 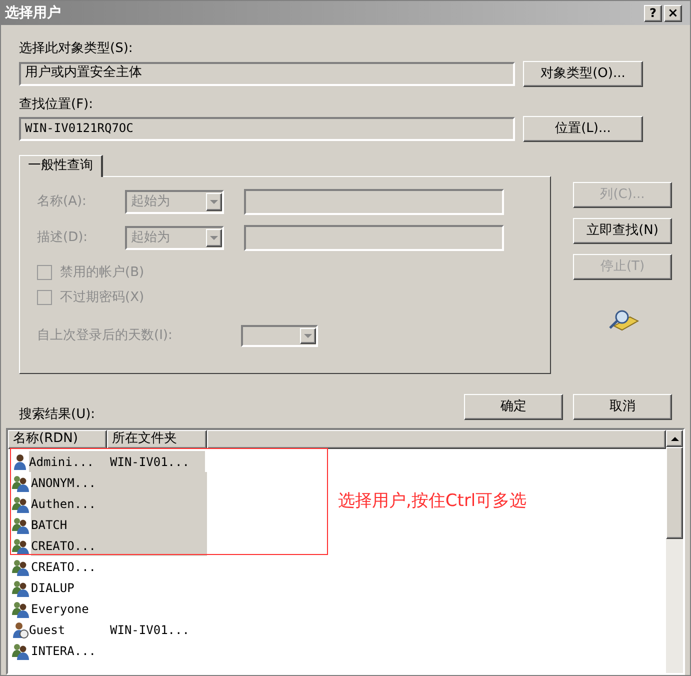 I want to click on tab: 一般性查询, so click(x=61, y=166).